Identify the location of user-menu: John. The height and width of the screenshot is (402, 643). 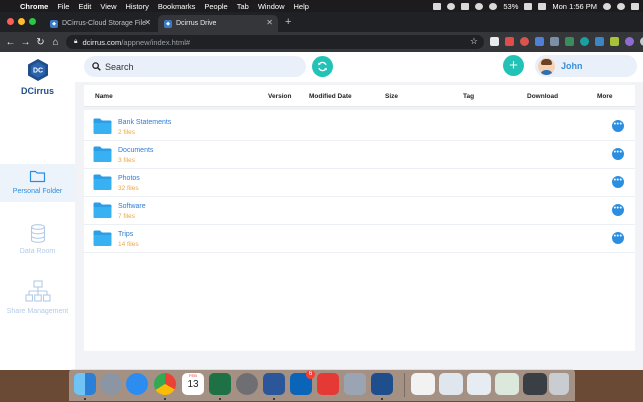
(586, 66).